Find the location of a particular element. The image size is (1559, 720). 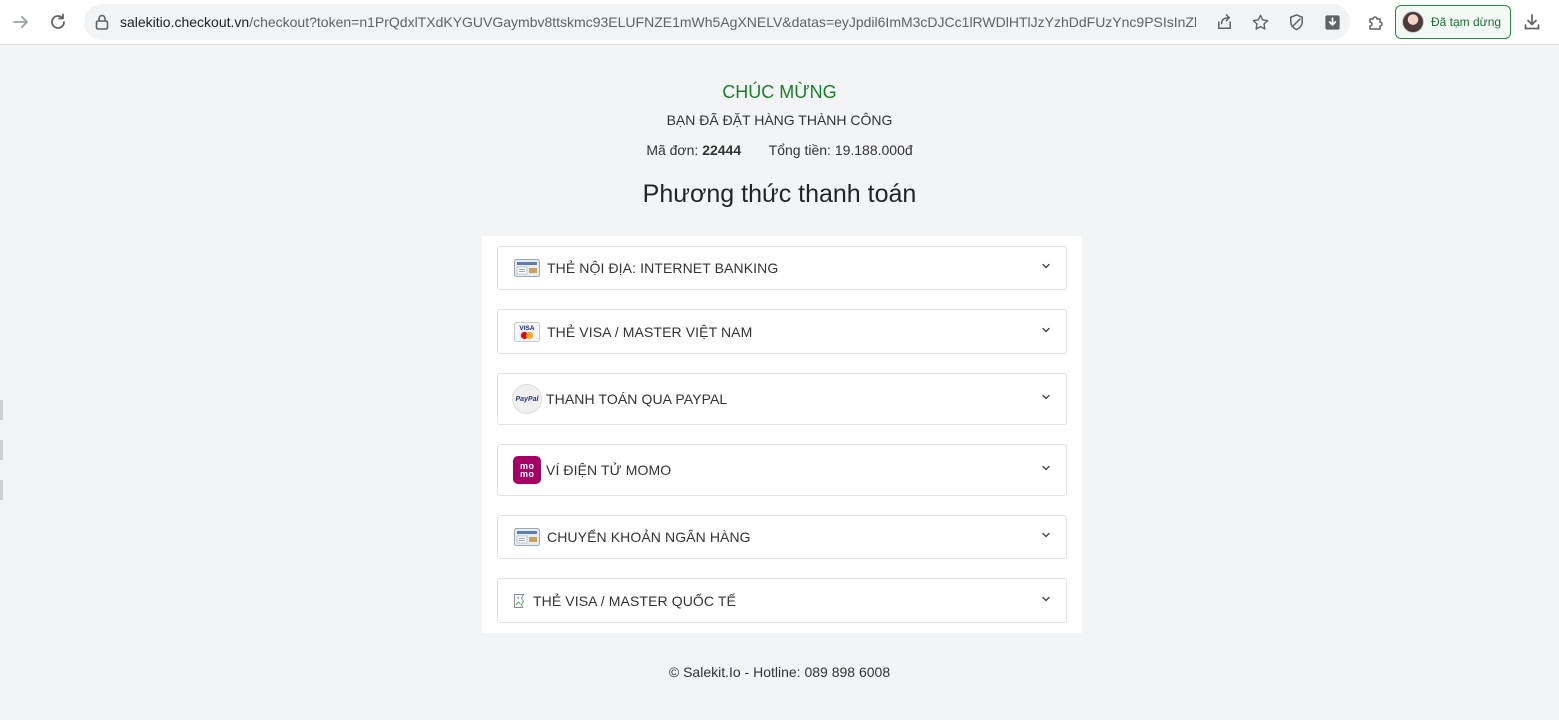

broken-image-icon is located at coordinates (521, 601).